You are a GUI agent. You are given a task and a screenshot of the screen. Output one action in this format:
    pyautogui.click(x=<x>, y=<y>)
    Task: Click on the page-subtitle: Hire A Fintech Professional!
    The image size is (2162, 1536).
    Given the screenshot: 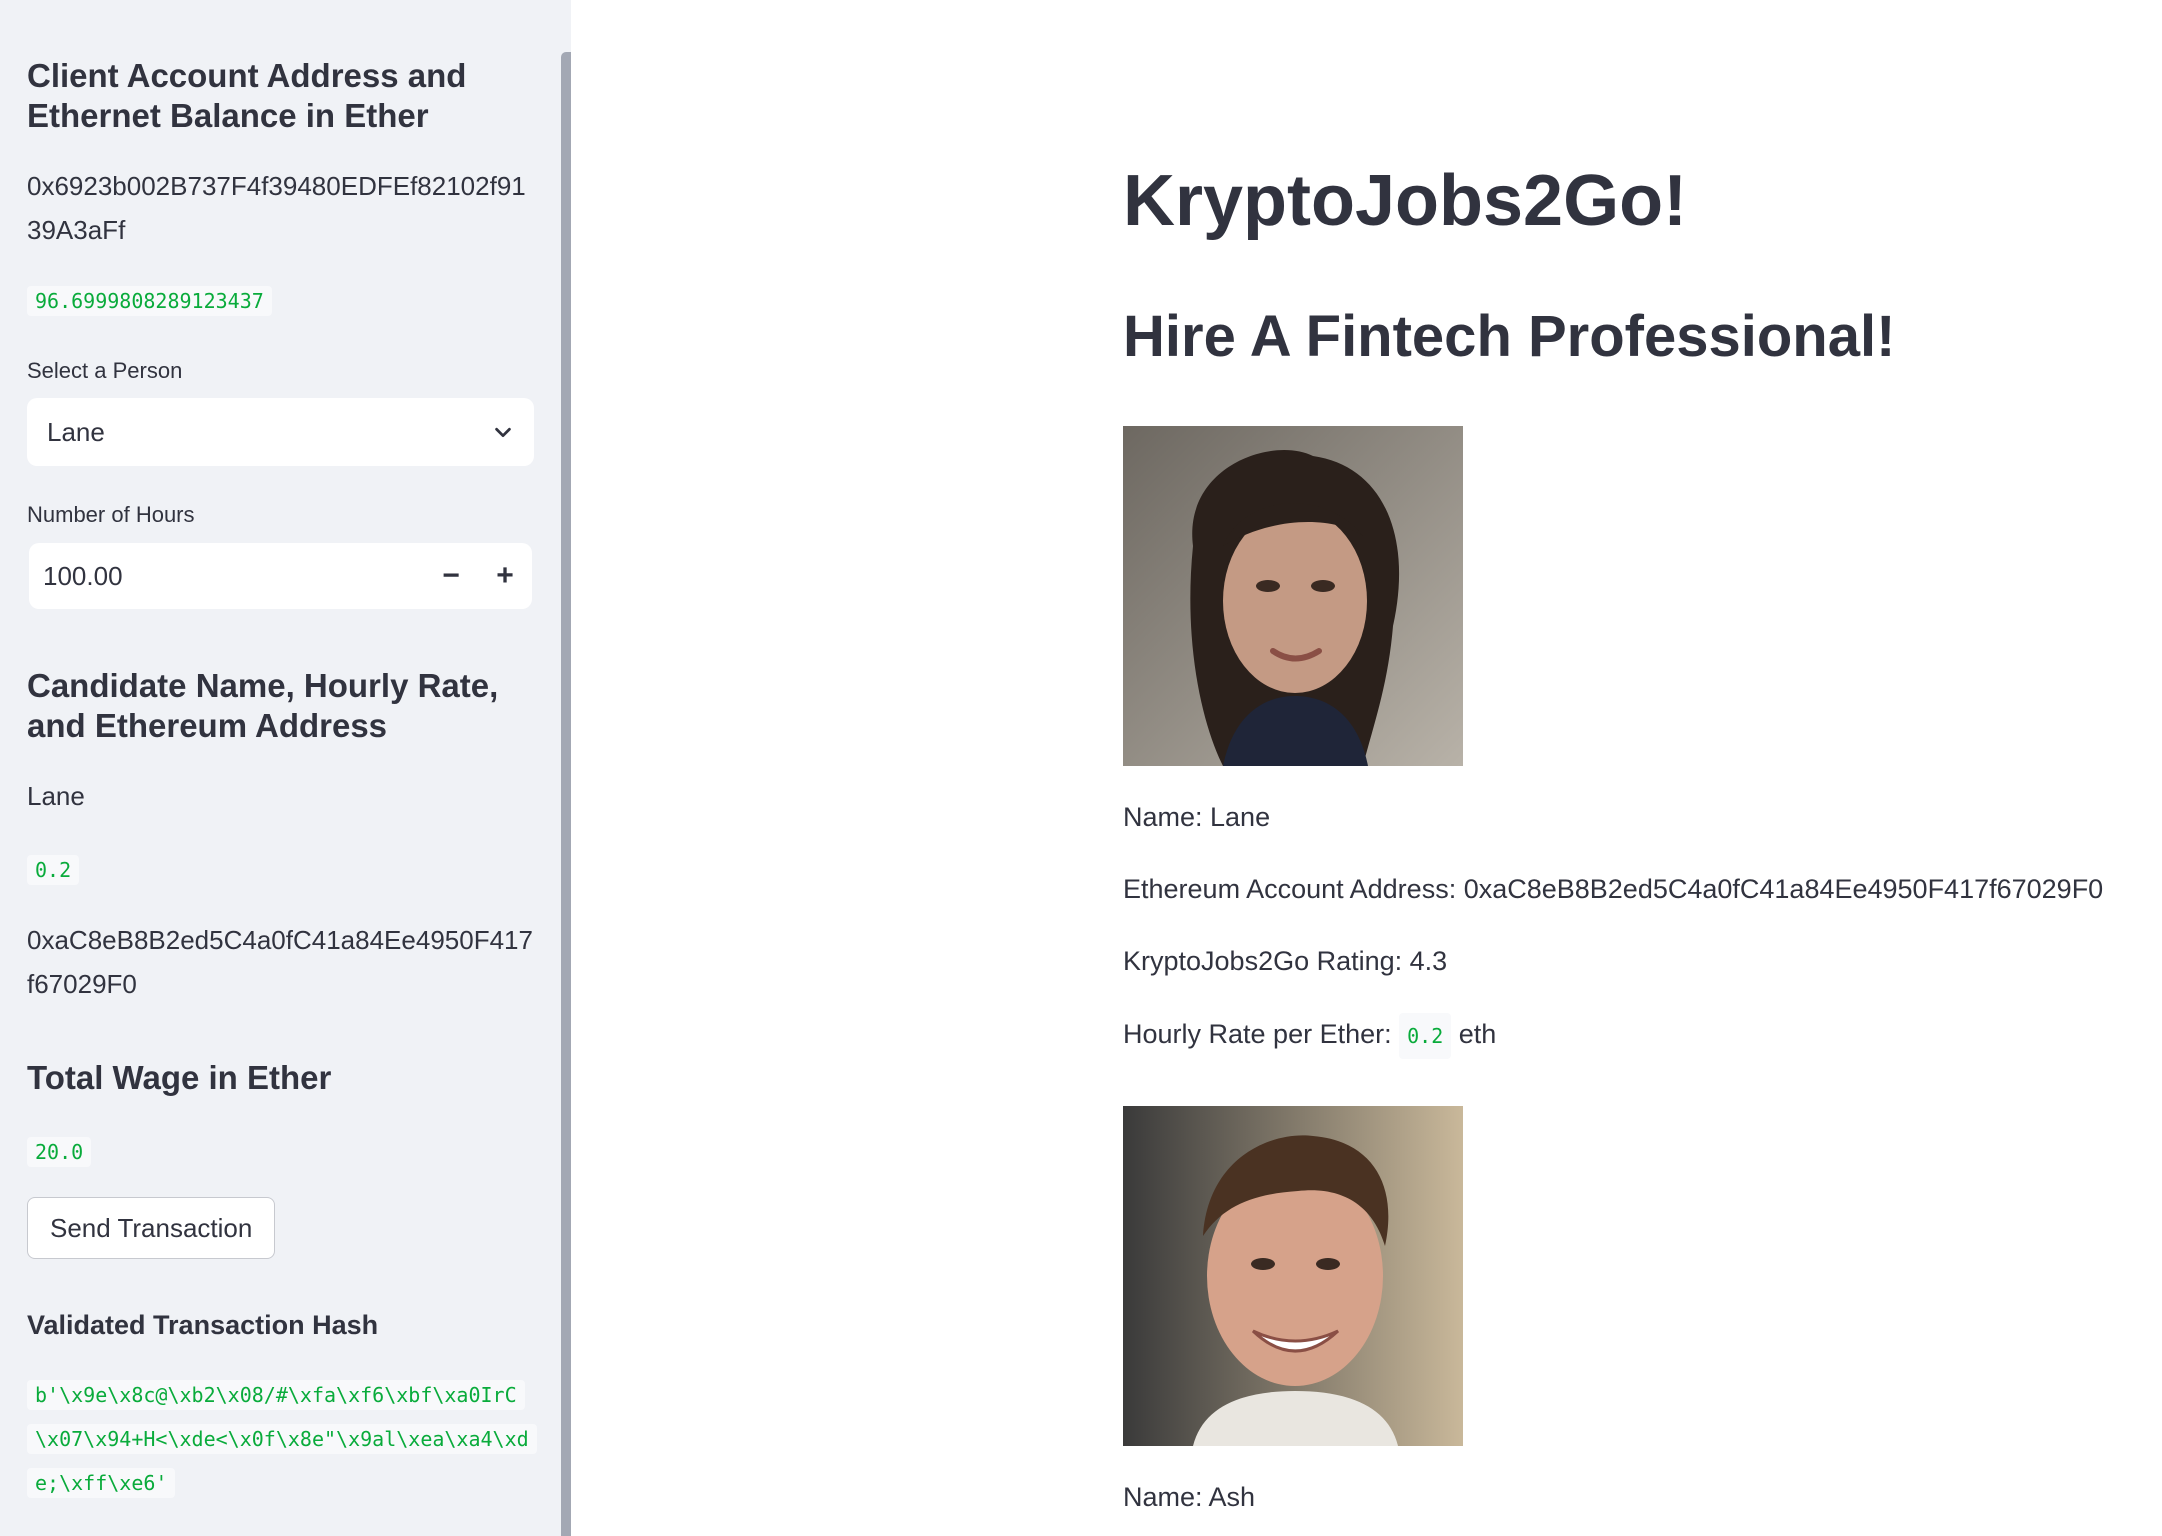 What is the action you would take?
    pyautogui.click(x=1509, y=336)
    